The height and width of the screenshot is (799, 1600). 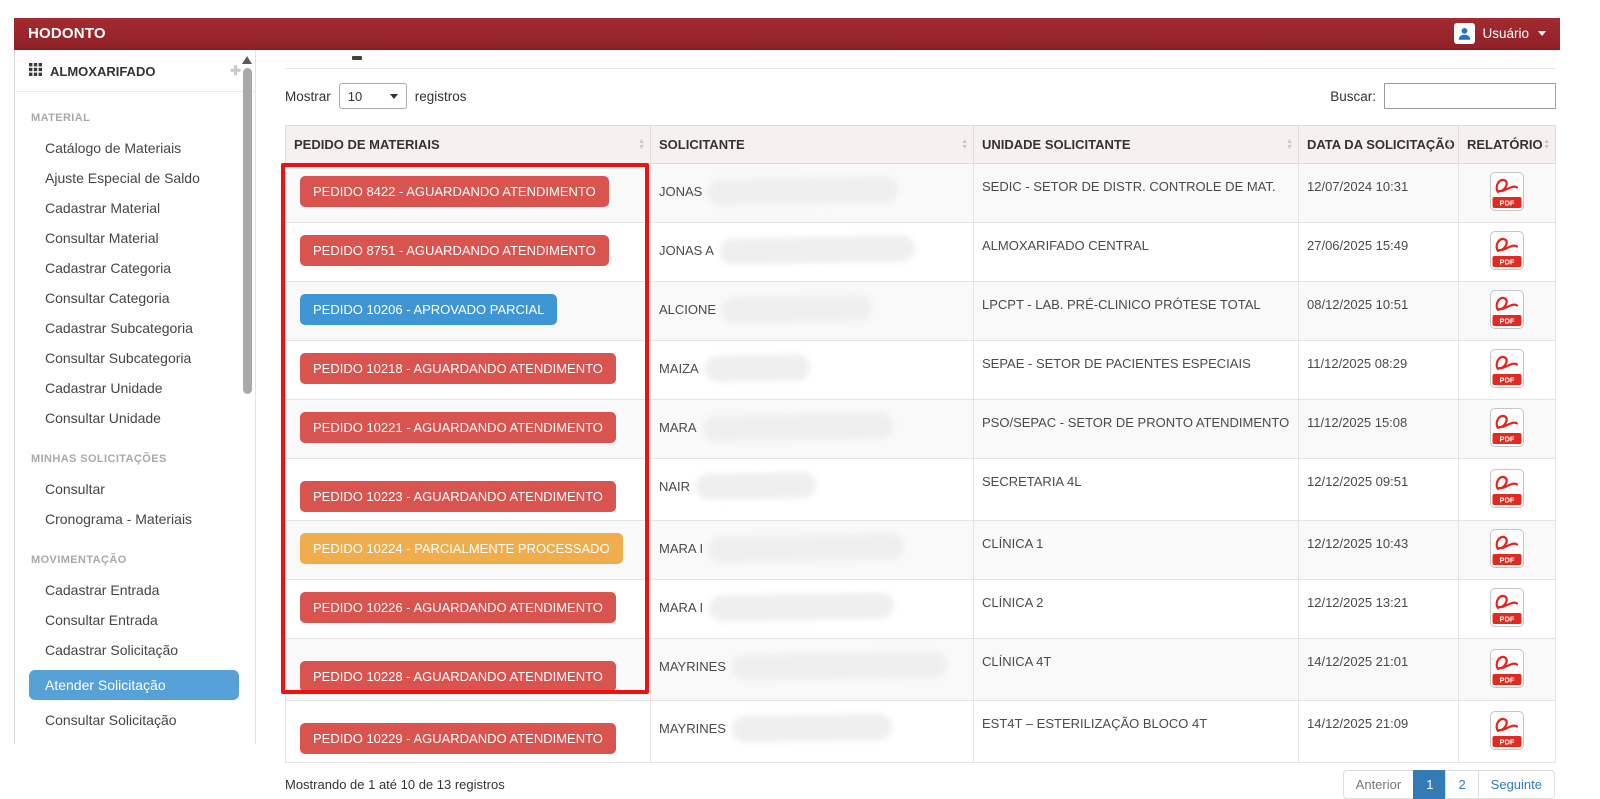 What do you see at coordinates (135, 620) in the screenshot?
I see `sidebar-item-consultar-entrada: Consultar Entrada` at bounding box center [135, 620].